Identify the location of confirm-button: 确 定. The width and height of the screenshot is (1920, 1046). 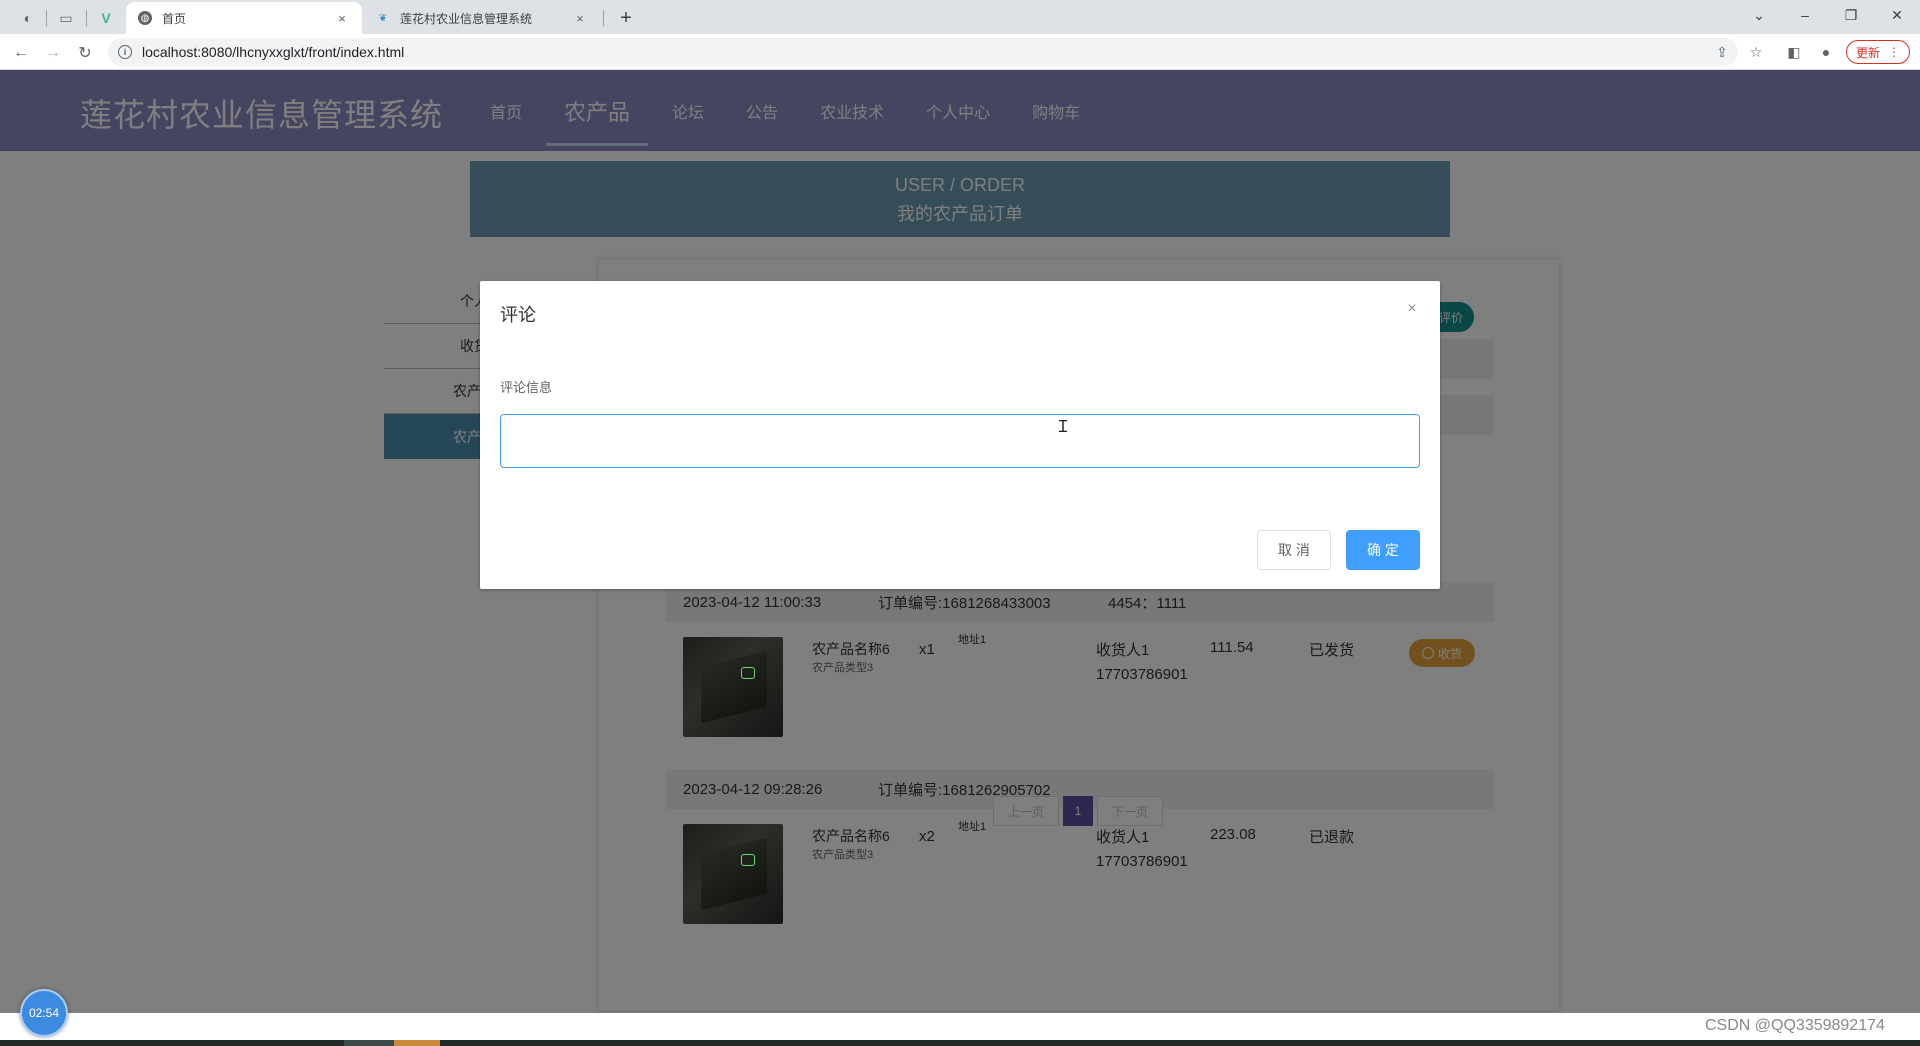
(1383, 550).